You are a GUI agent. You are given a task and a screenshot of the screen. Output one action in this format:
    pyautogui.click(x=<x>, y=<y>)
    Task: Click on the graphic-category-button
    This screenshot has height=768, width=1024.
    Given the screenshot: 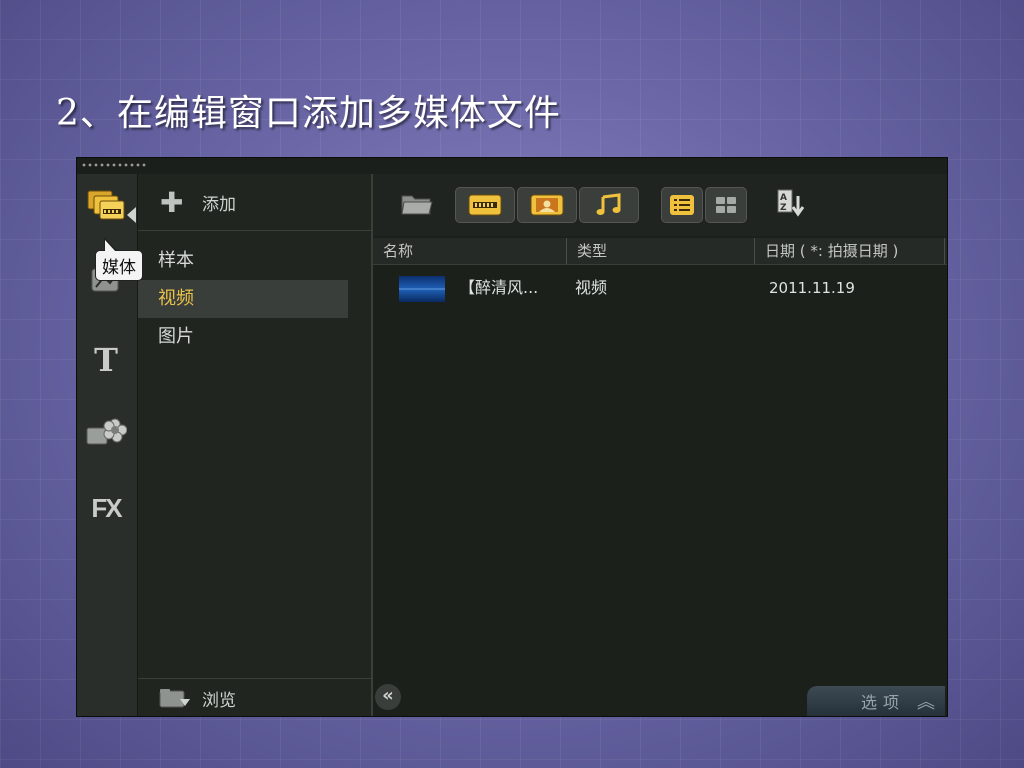 What is the action you would take?
    pyautogui.click(x=106, y=432)
    